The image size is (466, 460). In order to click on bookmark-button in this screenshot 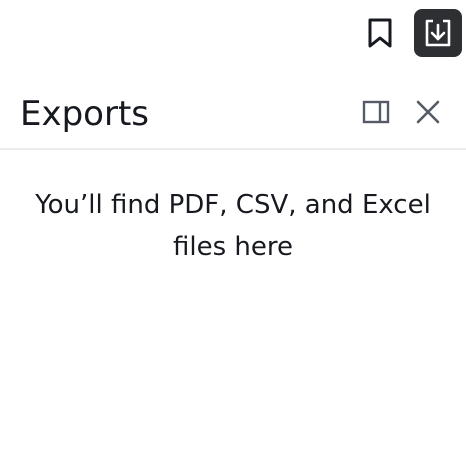, I will do `click(380, 33)`.